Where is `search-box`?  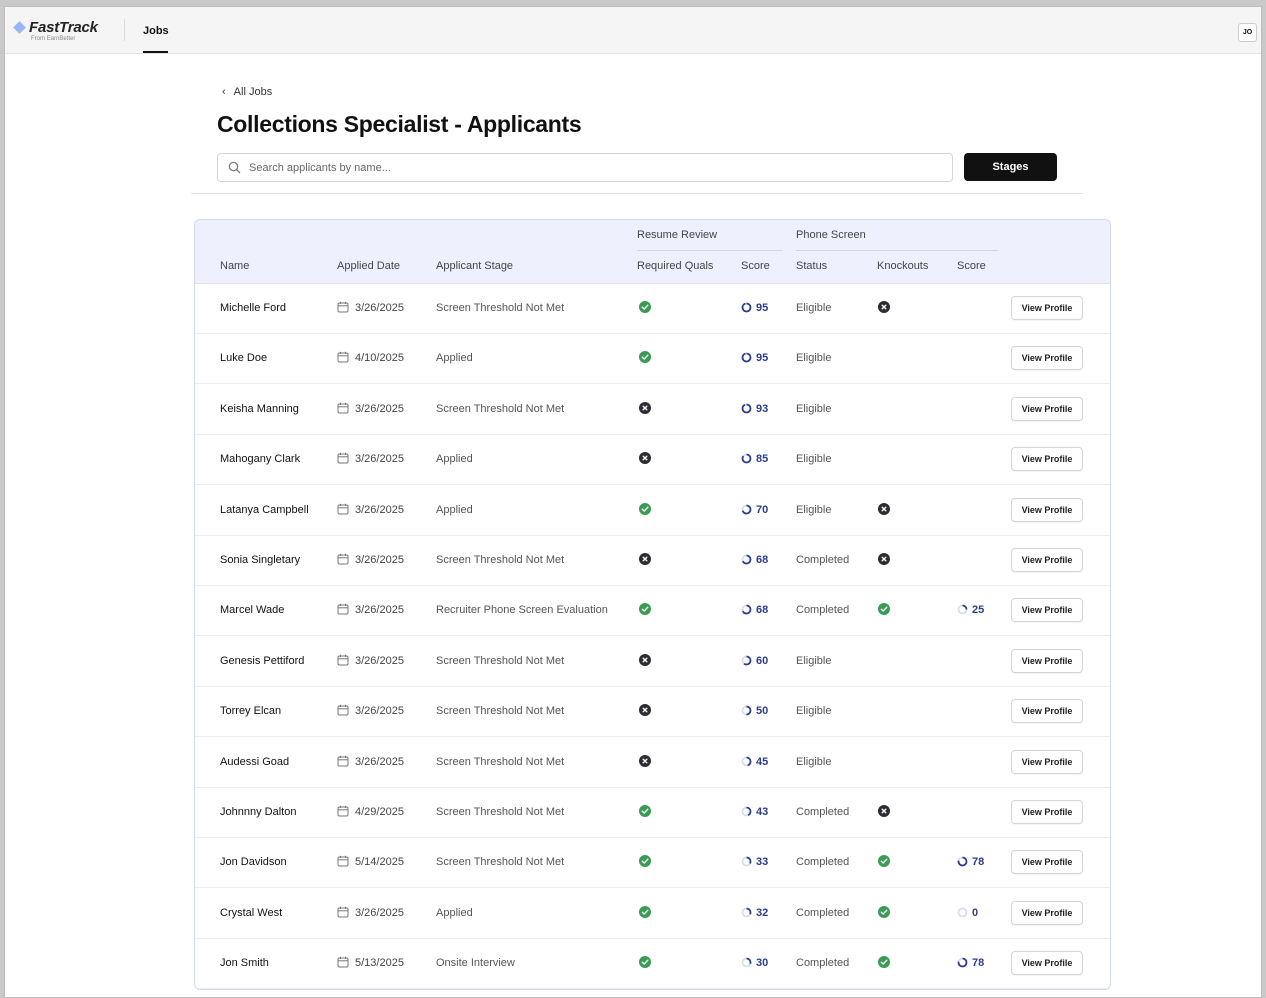
search-box is located at coordinates (585, 167).